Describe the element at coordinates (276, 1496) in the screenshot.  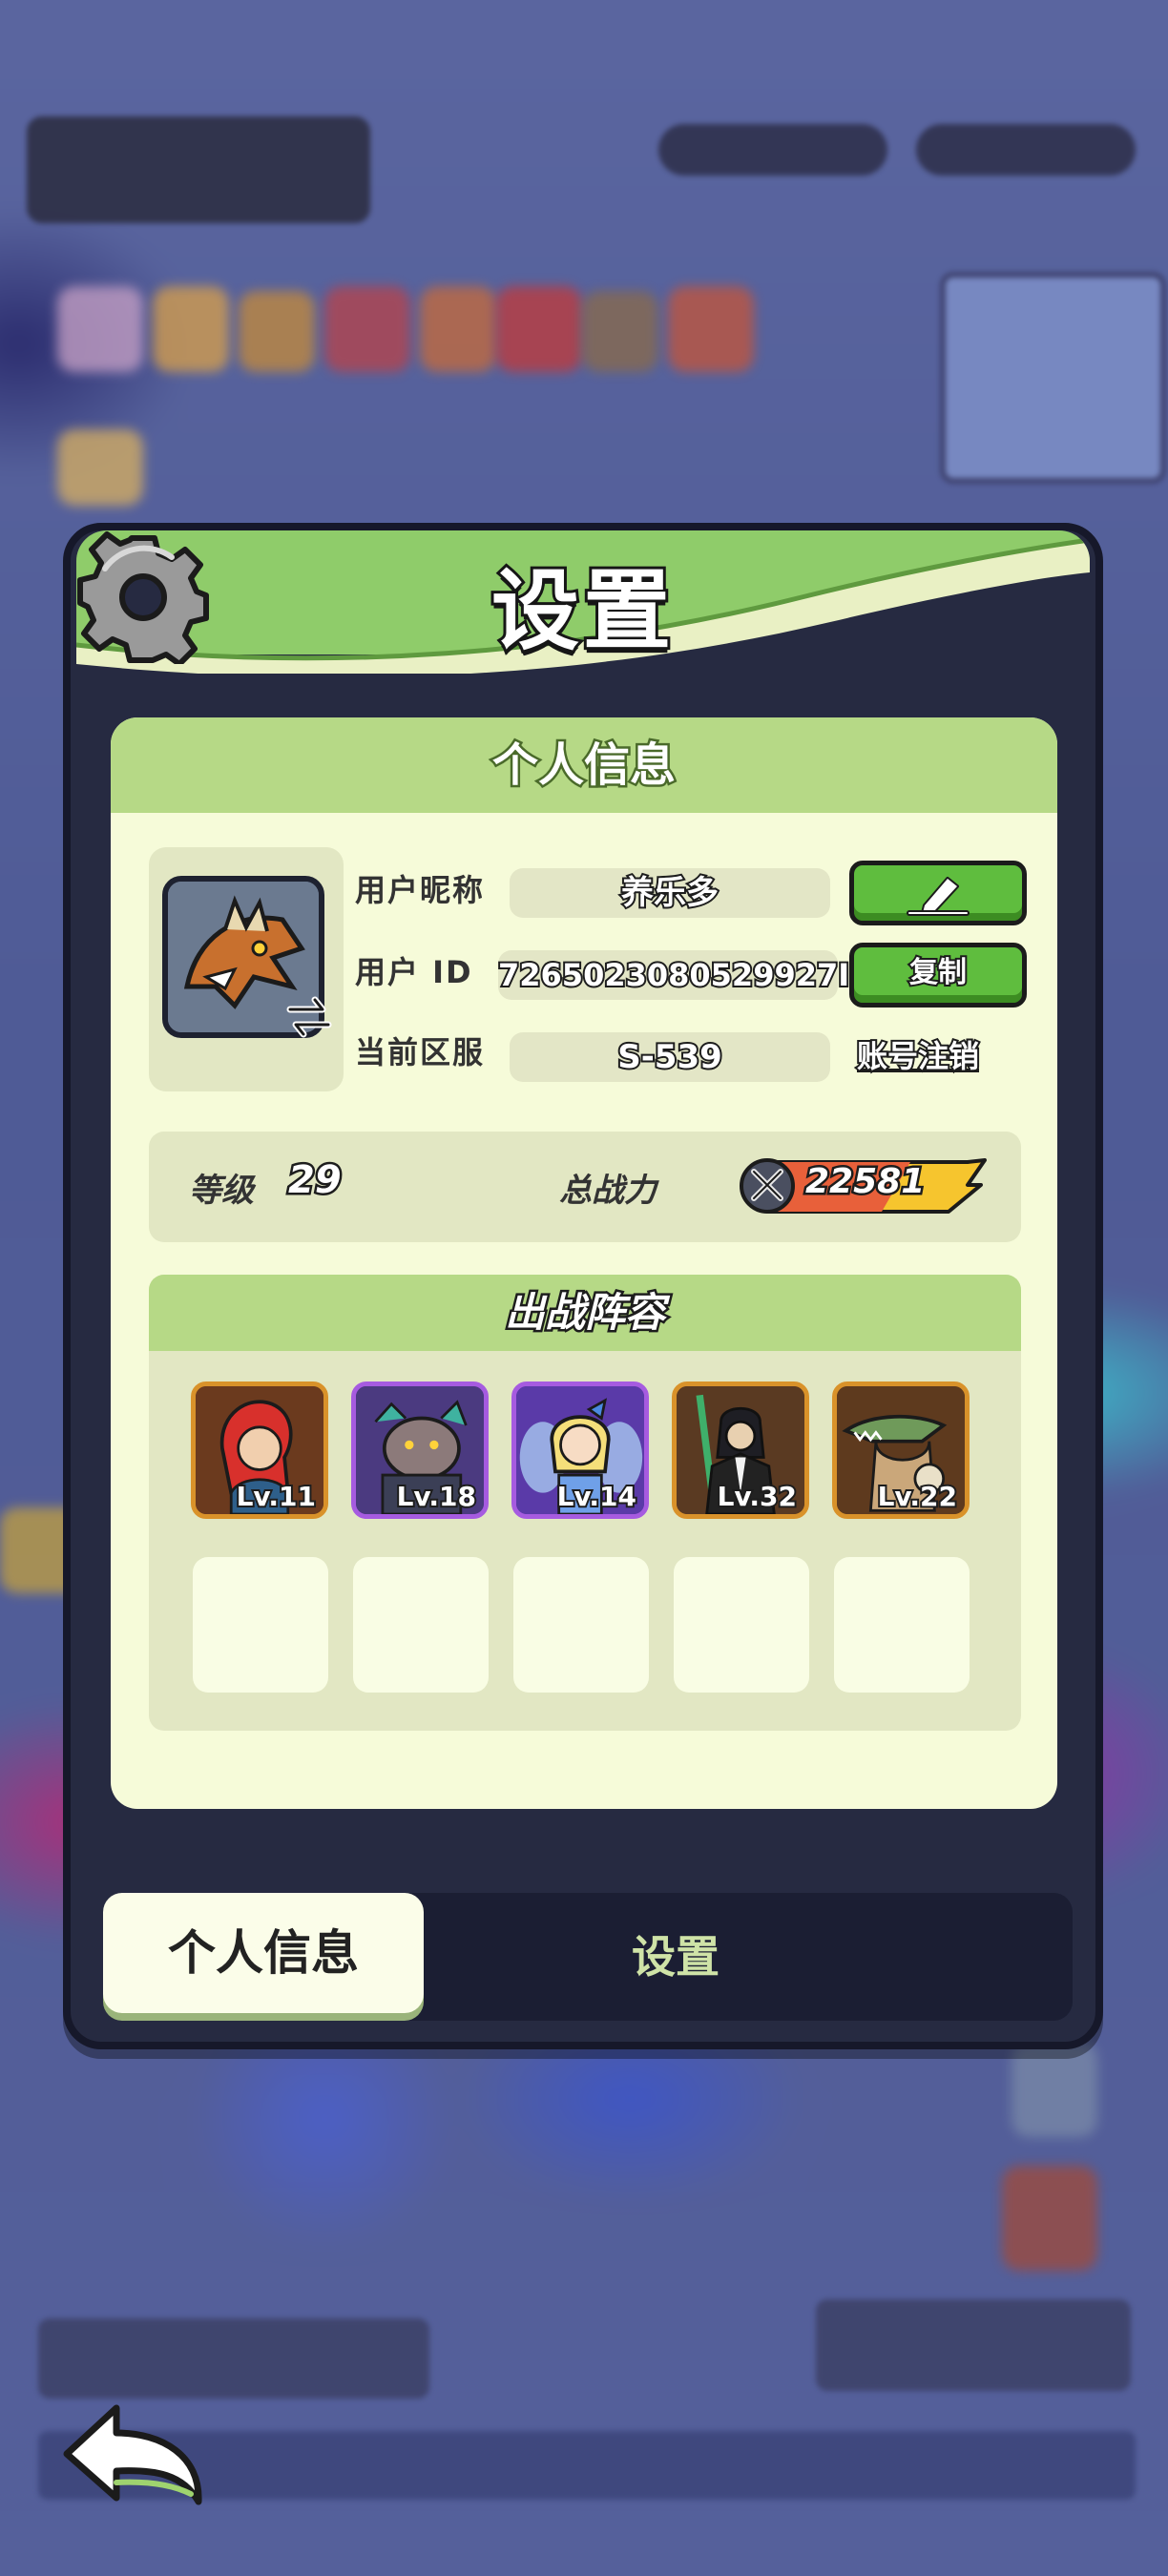
I see `hero-level: Lv.11` at that location.